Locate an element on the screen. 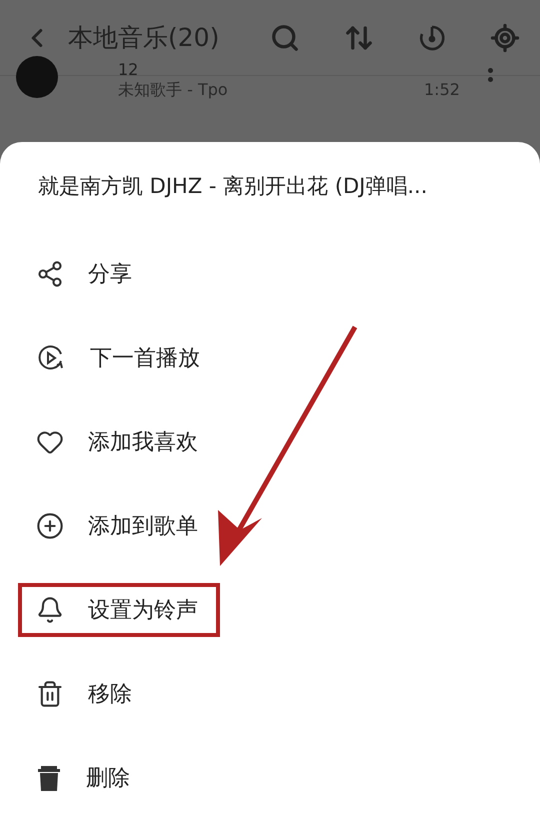 Image resolution: width=540 pixels, height=827 pixels. menu-item: 删除 is located at coordinates (85, 778).